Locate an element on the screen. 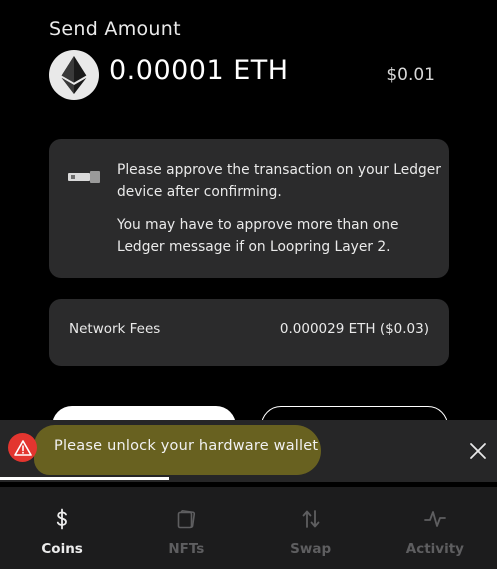 The image size is (497, 569). nav-item-nfts: NFTs is located at coordinates (186, 528).